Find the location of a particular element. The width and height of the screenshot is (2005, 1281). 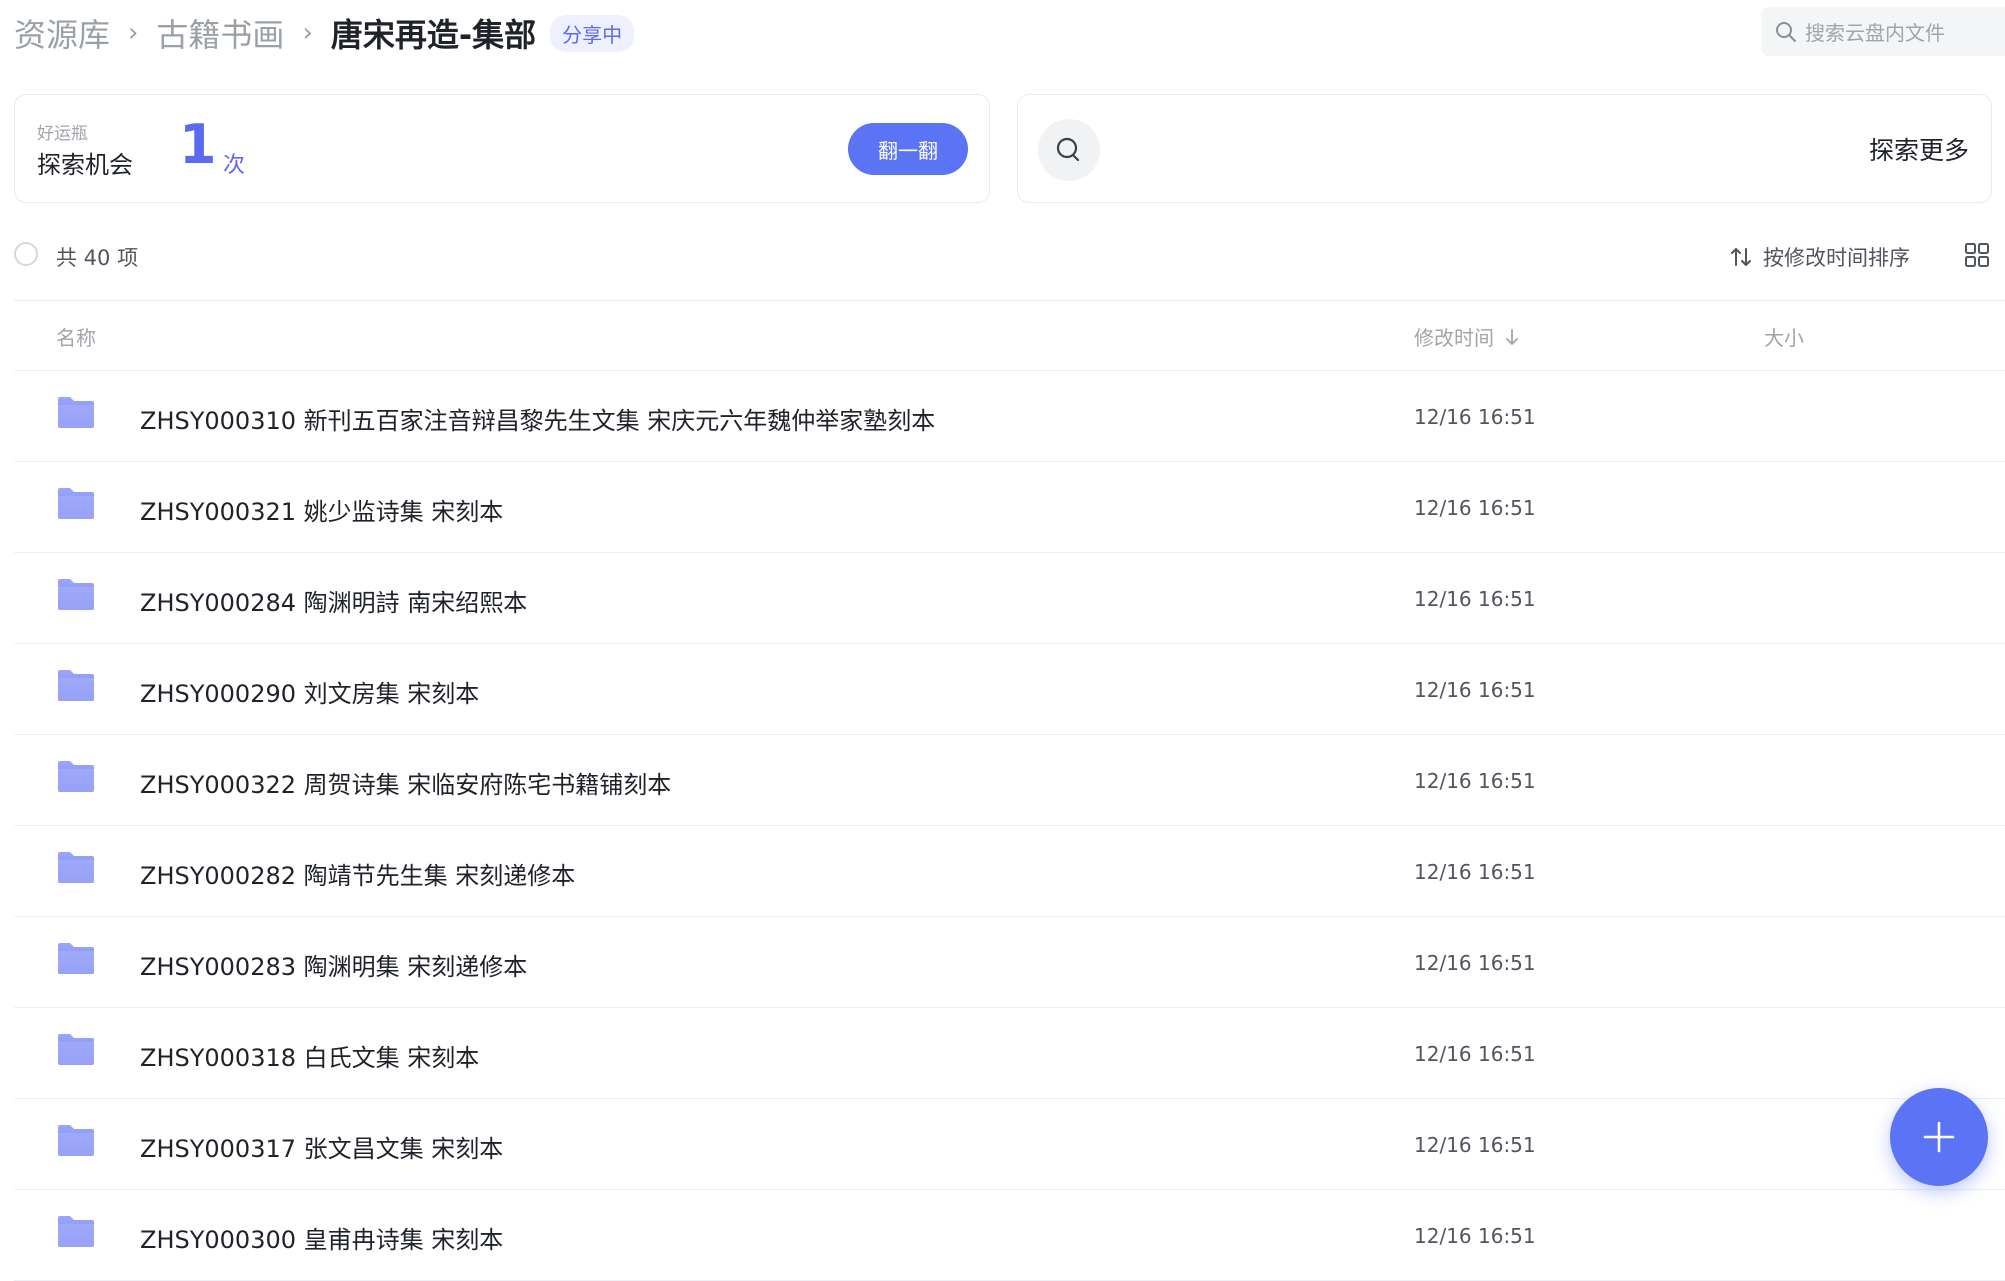

breadcrumb-item-library: 资源库 is located at coordinates (62, 33).